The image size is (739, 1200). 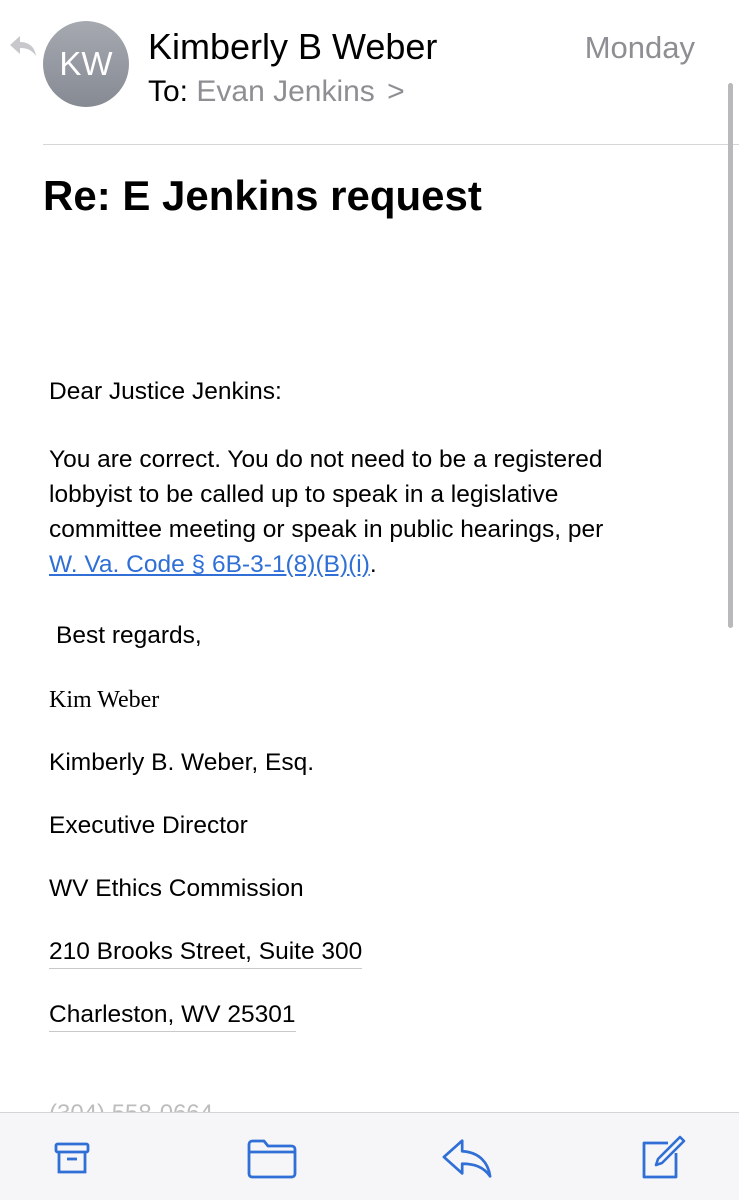 I want to click on email-subject: Re: E Jenkins request, so click(x=262, y=195).